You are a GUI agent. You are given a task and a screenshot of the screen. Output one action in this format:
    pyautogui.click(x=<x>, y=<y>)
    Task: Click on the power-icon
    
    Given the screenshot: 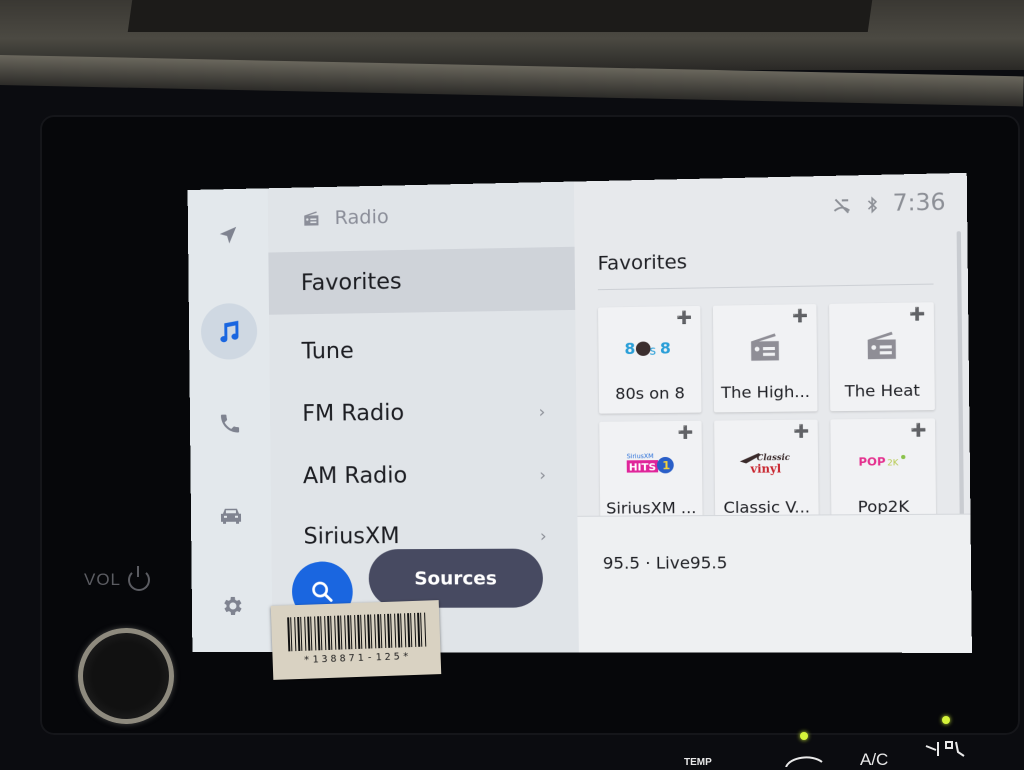 What is the action you would take?
    pyautogui.click(x=139, y=578)
    